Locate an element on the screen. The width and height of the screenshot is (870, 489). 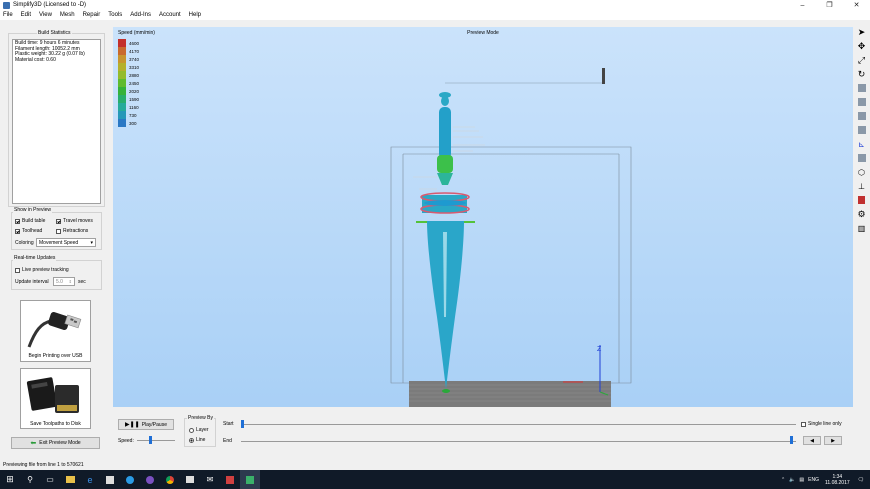
coloring-label: Coloring is located at coordinates (24, 243).